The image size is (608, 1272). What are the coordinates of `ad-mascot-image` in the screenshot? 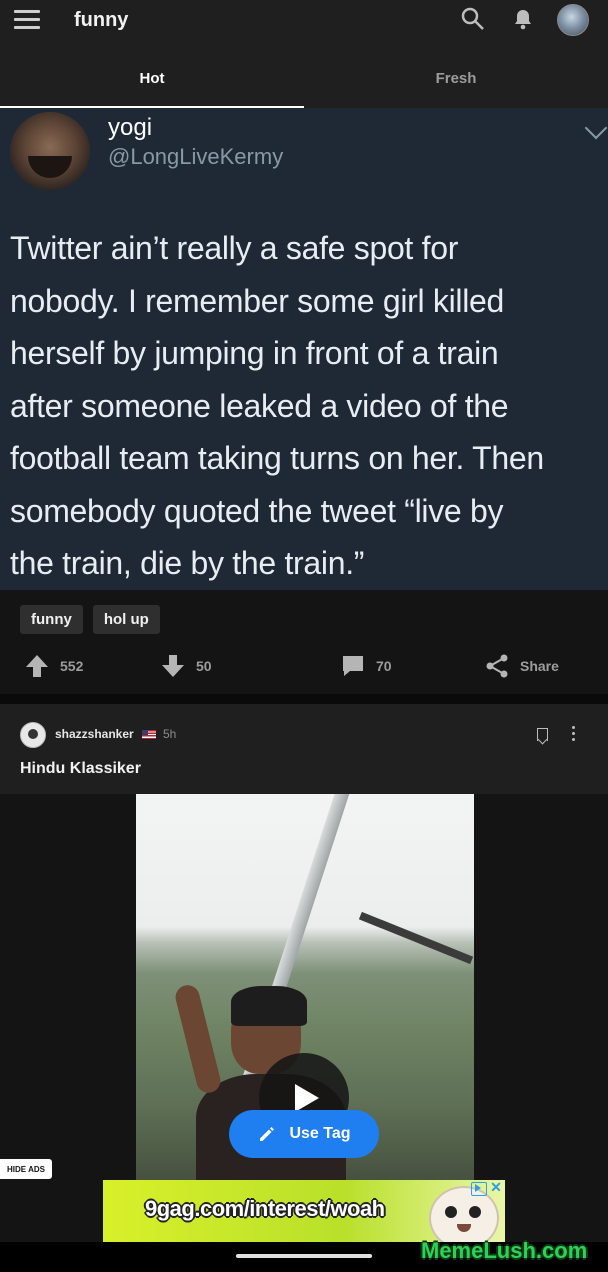 It's located at (464, 1214).